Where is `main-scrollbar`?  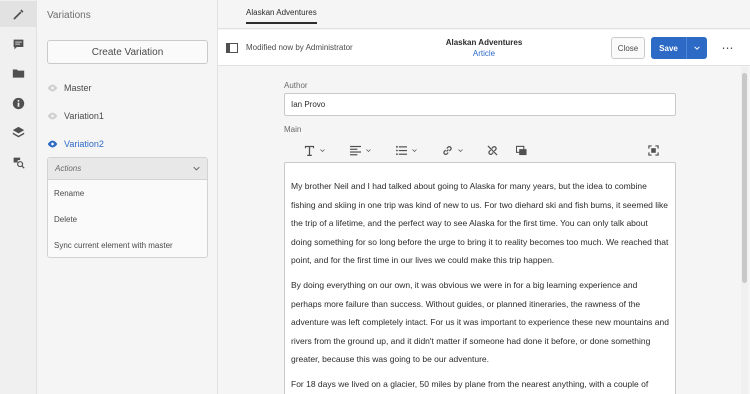
main-scrollbar is located at coordinates (744, 230).